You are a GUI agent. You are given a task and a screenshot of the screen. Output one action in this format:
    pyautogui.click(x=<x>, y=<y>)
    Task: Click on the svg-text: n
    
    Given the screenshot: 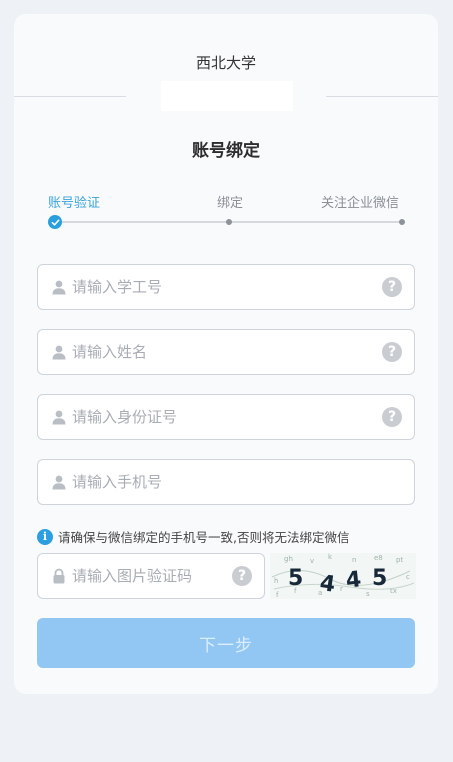 What is the action you would take?
    pyautogui.click(x=354, y=560)
    